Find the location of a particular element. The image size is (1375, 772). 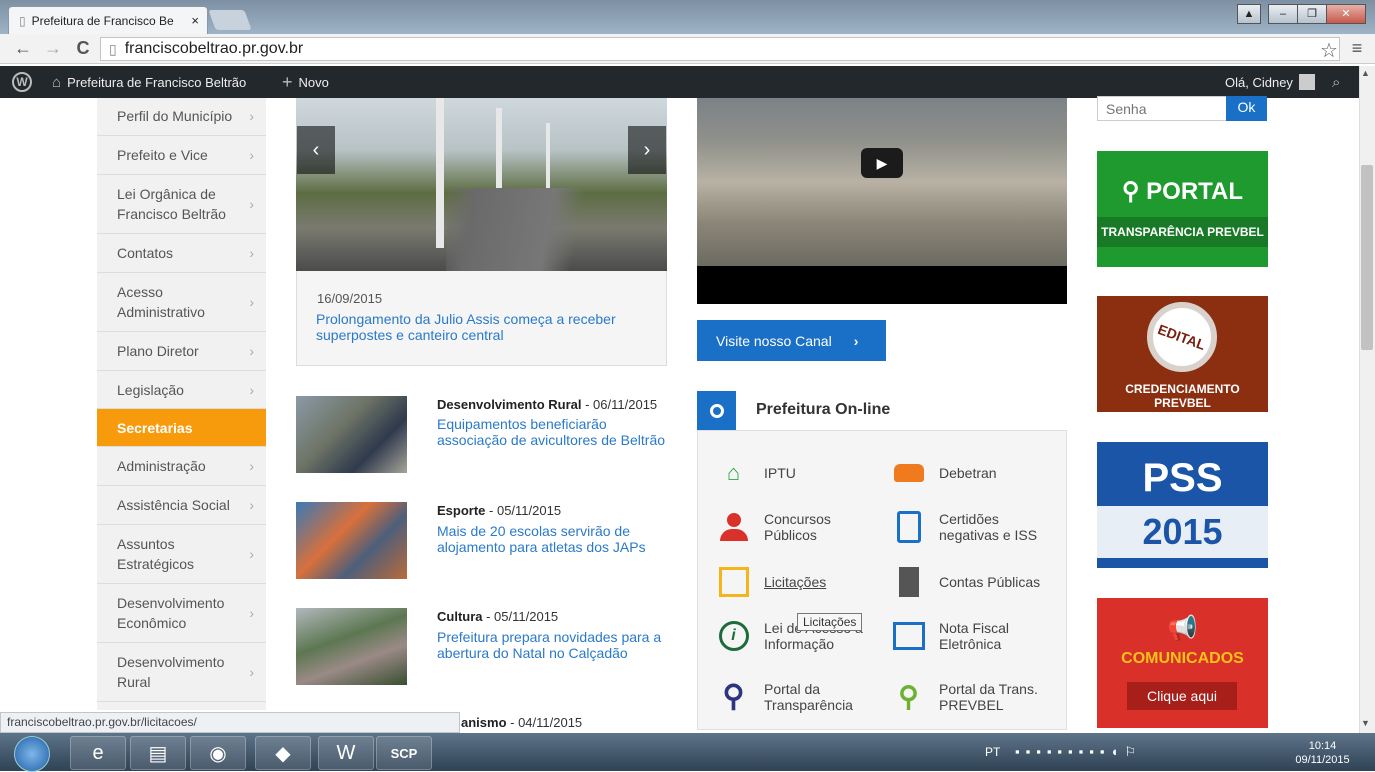

search-icon: ⌕ is located at coordinates (1336, 82).